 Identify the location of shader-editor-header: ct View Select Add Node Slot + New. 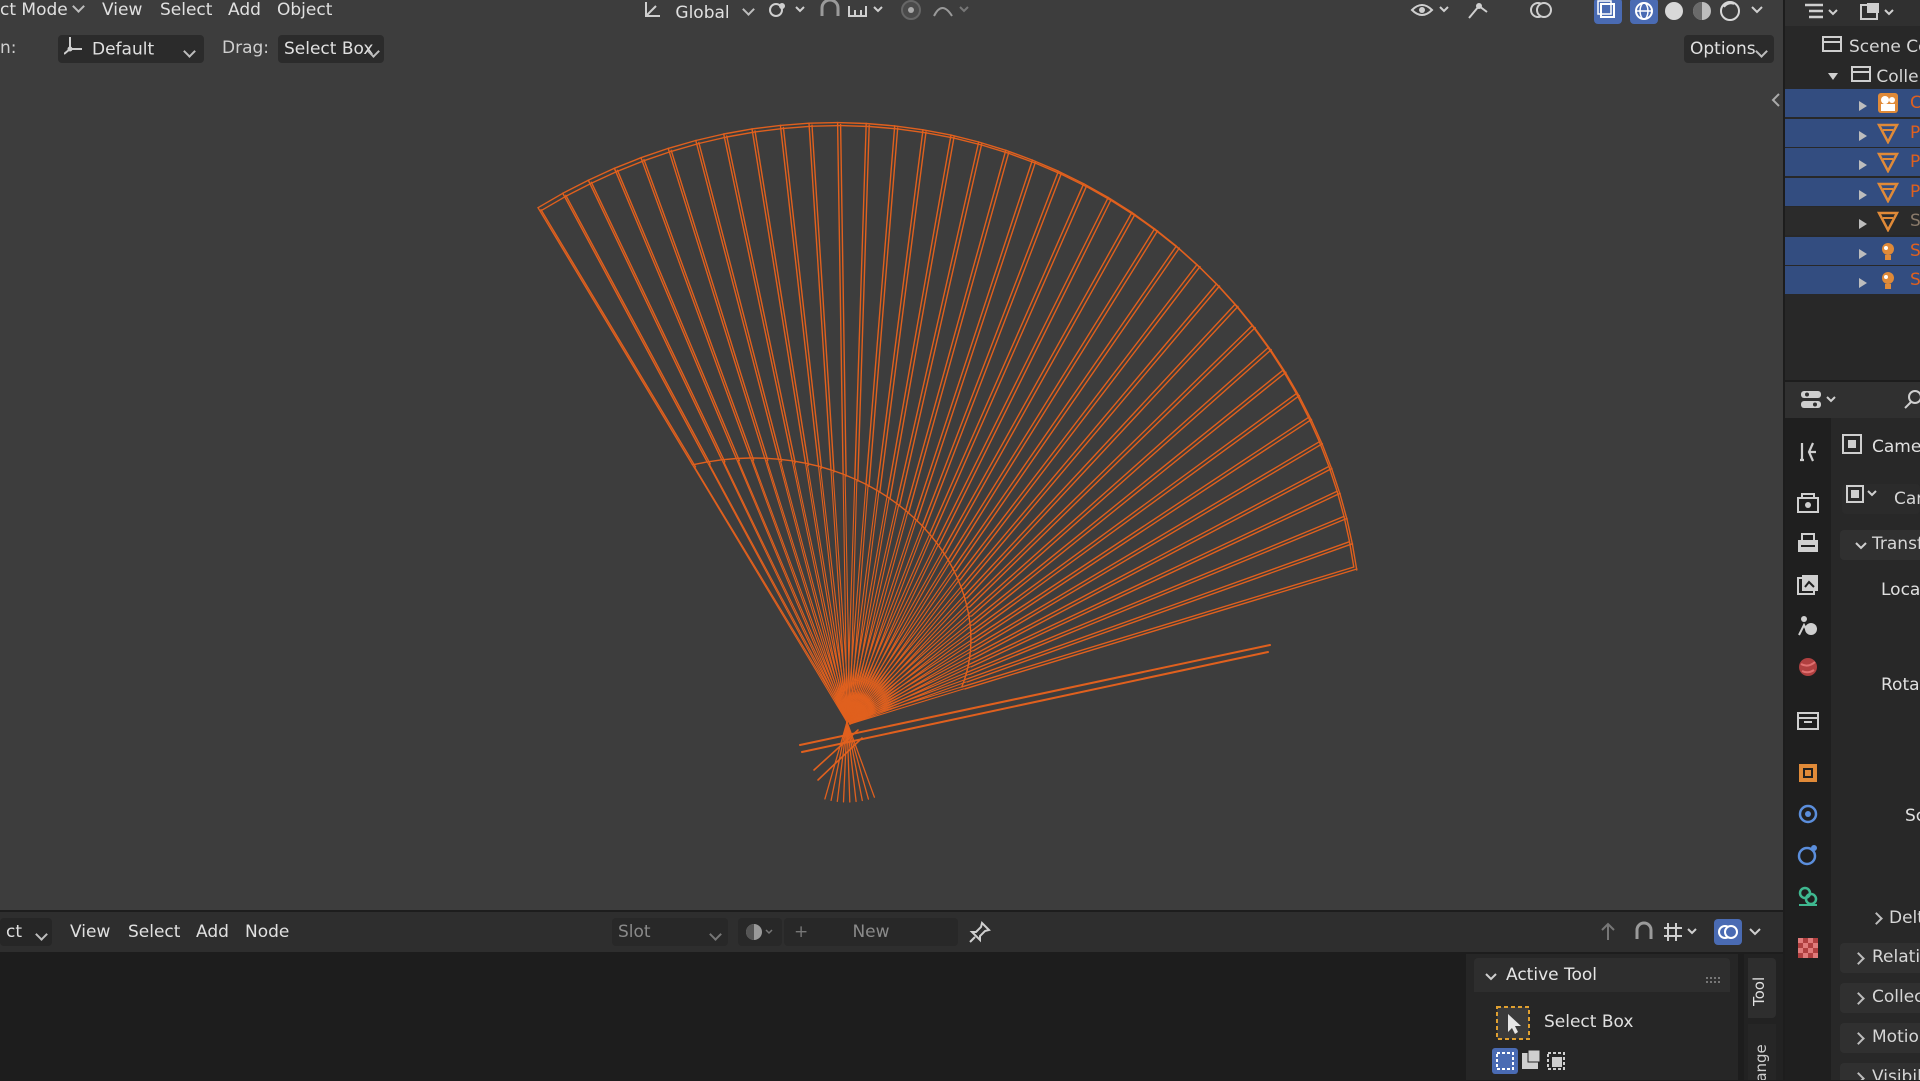
(891, 932).